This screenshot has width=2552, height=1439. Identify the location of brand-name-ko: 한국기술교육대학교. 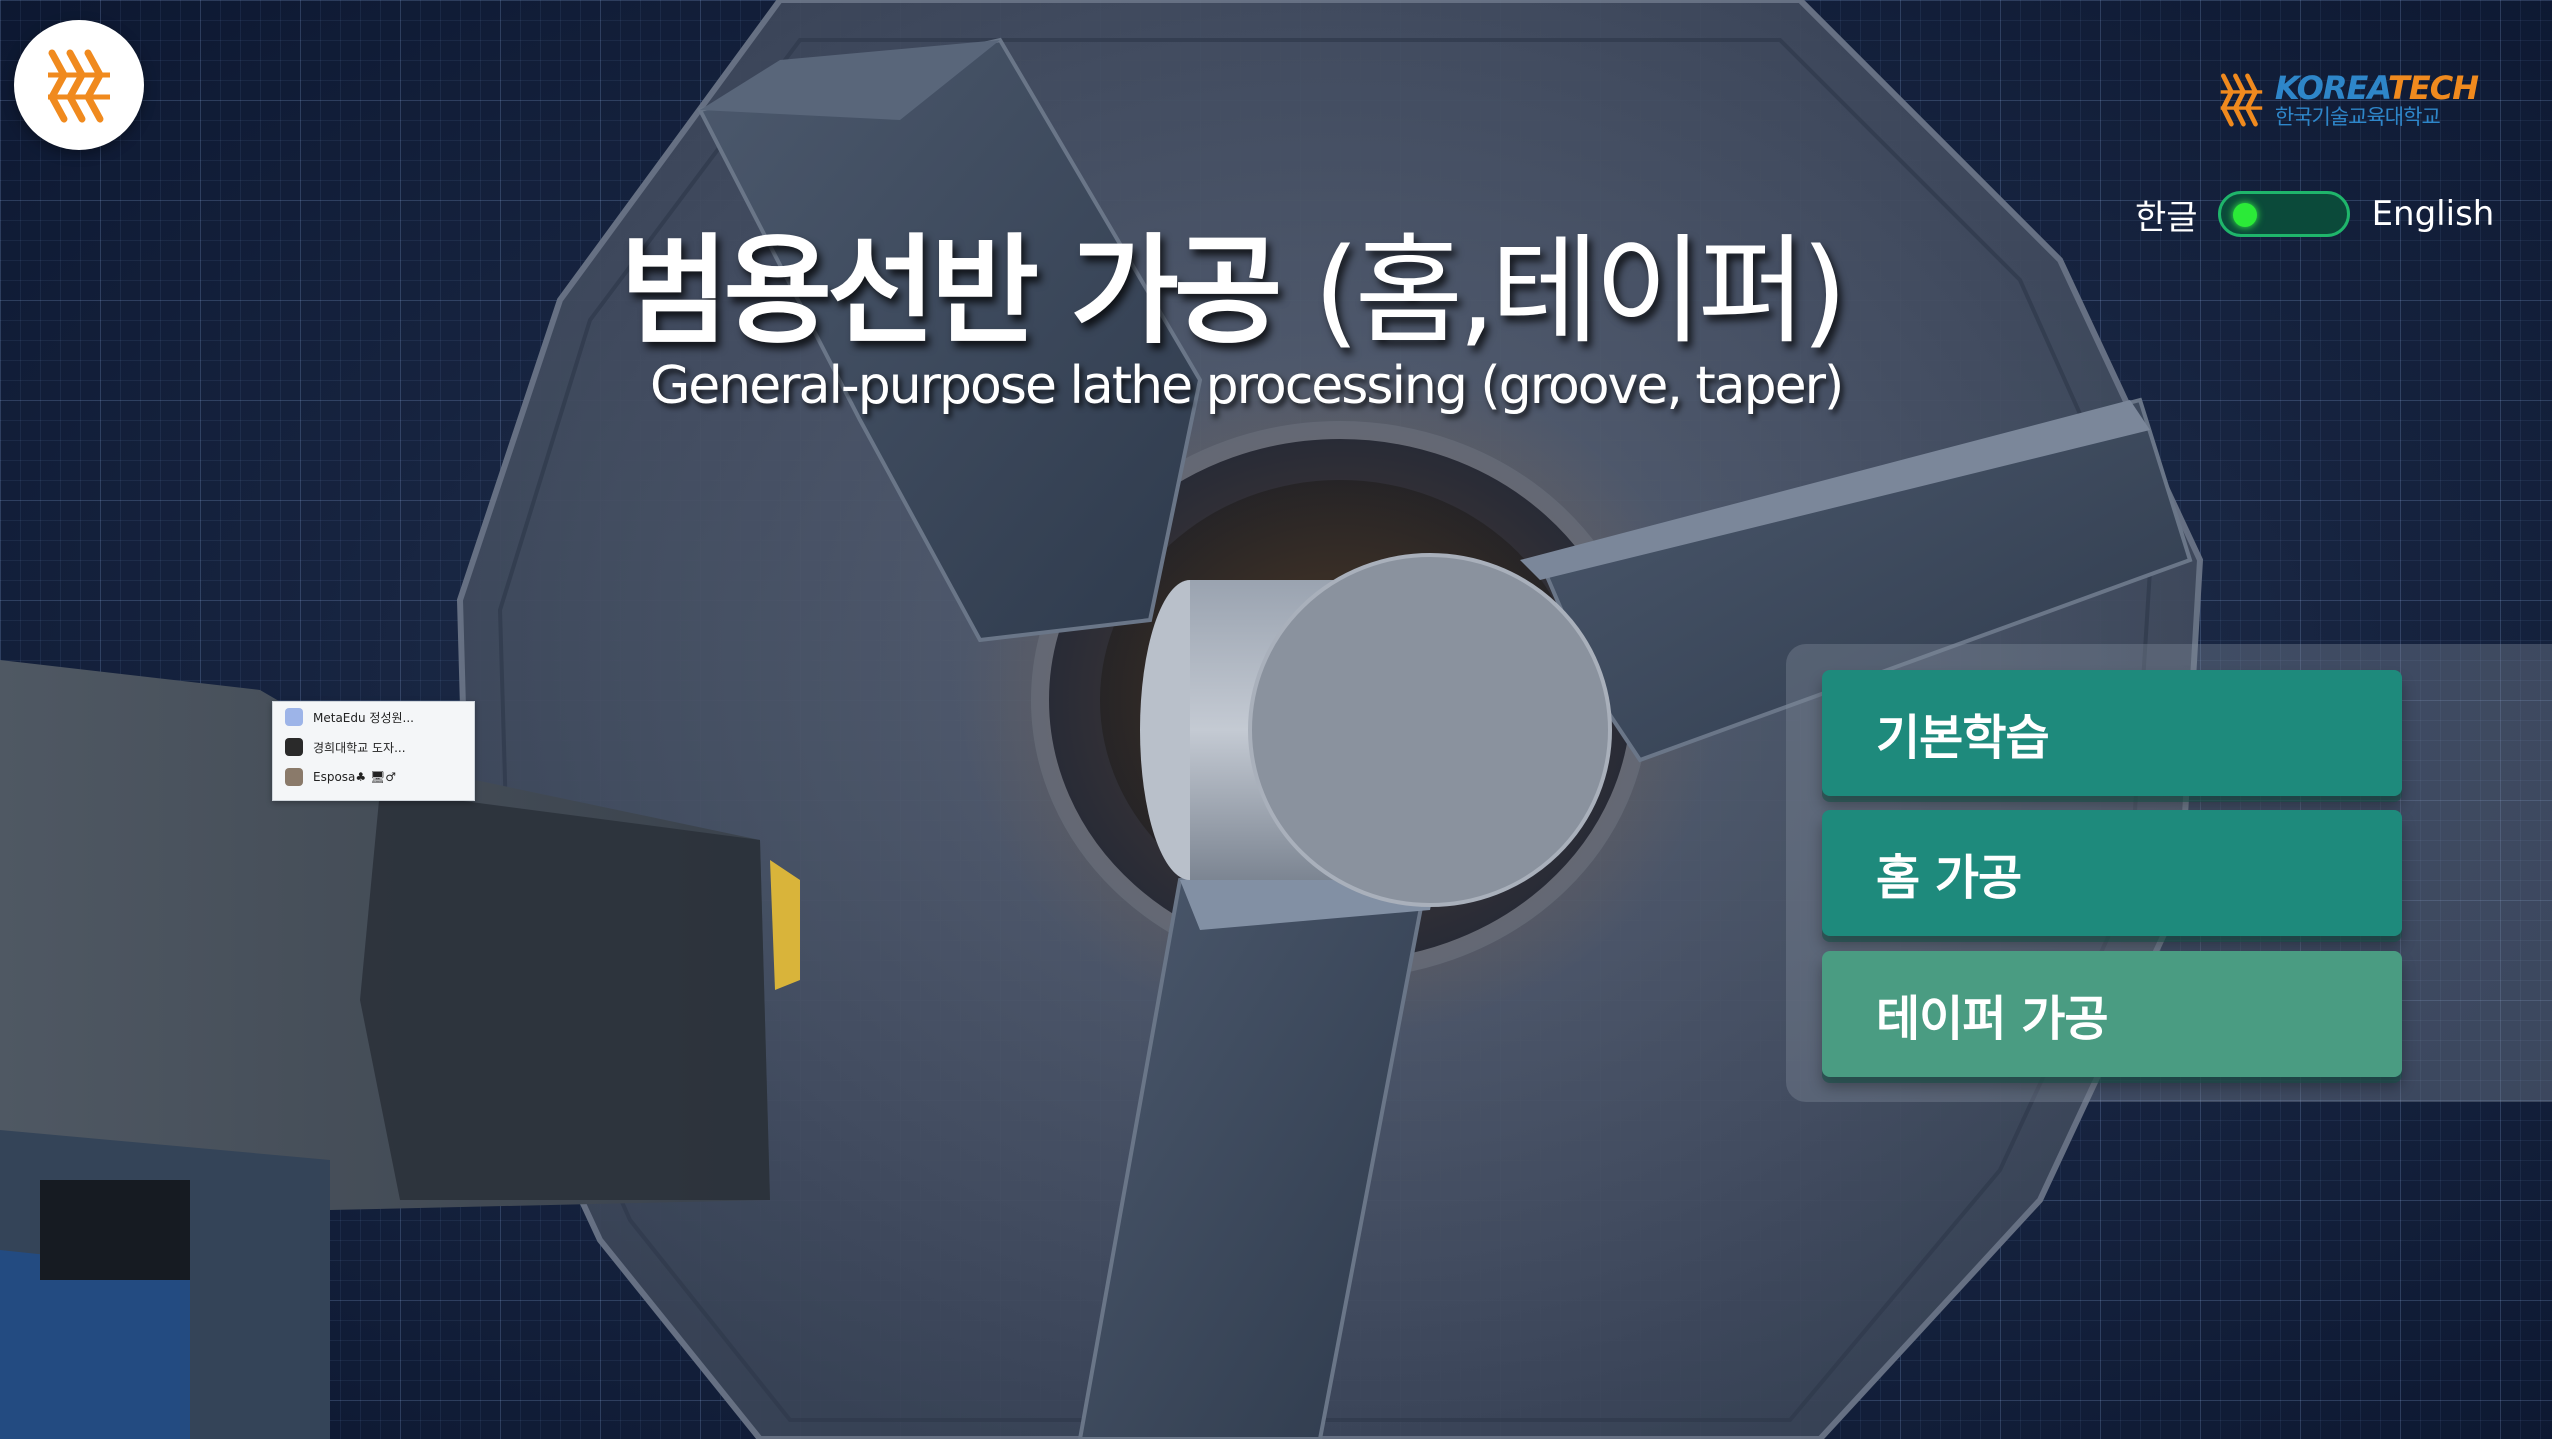
(2357, 117).